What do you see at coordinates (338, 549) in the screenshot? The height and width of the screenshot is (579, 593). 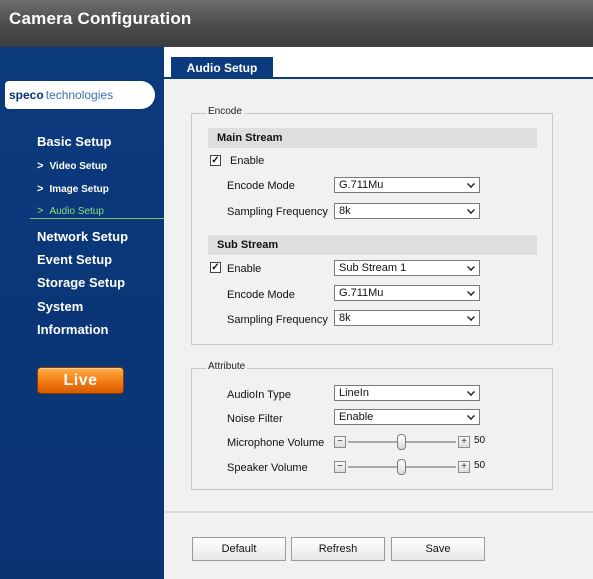 I see `refresh-button: Refresh` at bounding box center [338, 549].